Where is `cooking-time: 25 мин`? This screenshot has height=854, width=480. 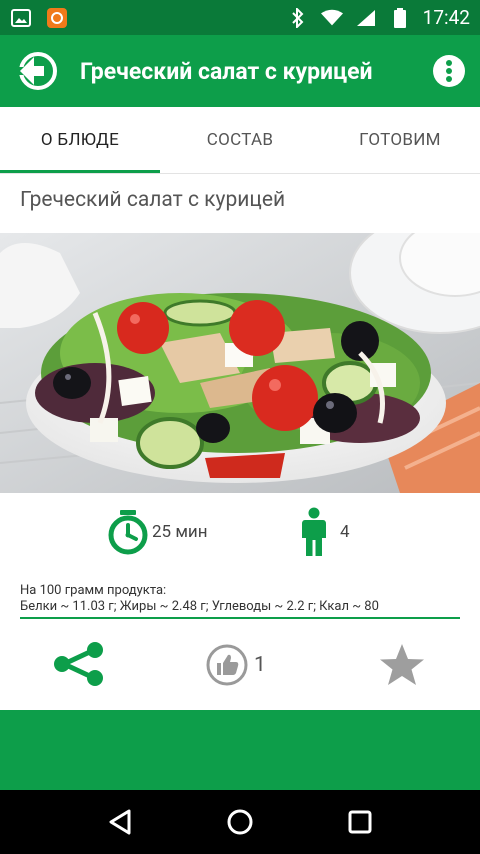 cooking-time: 25 мин is located at coordinates (157, 532).